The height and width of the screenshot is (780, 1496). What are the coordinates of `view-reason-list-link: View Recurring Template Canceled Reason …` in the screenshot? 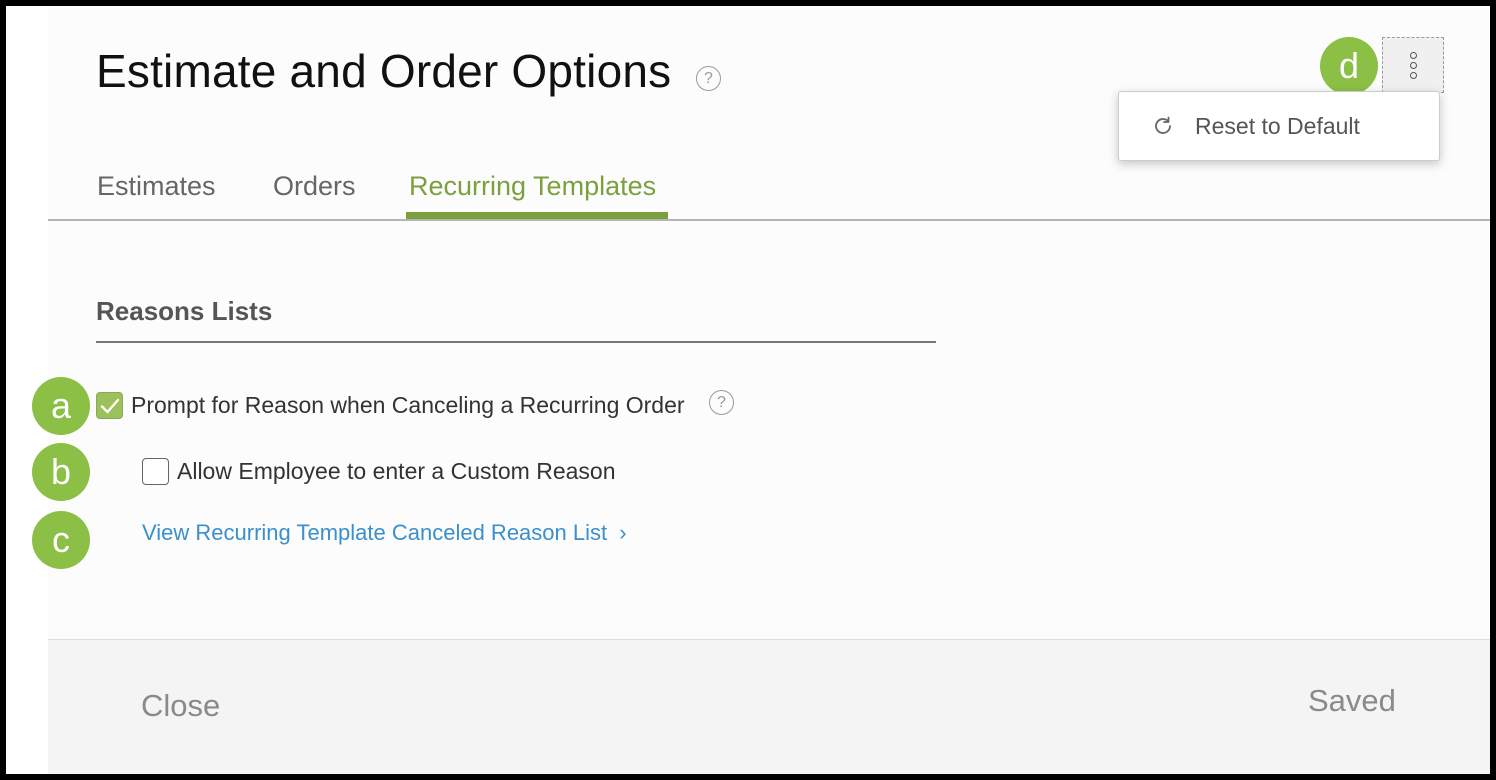 It's located at (384, 533).